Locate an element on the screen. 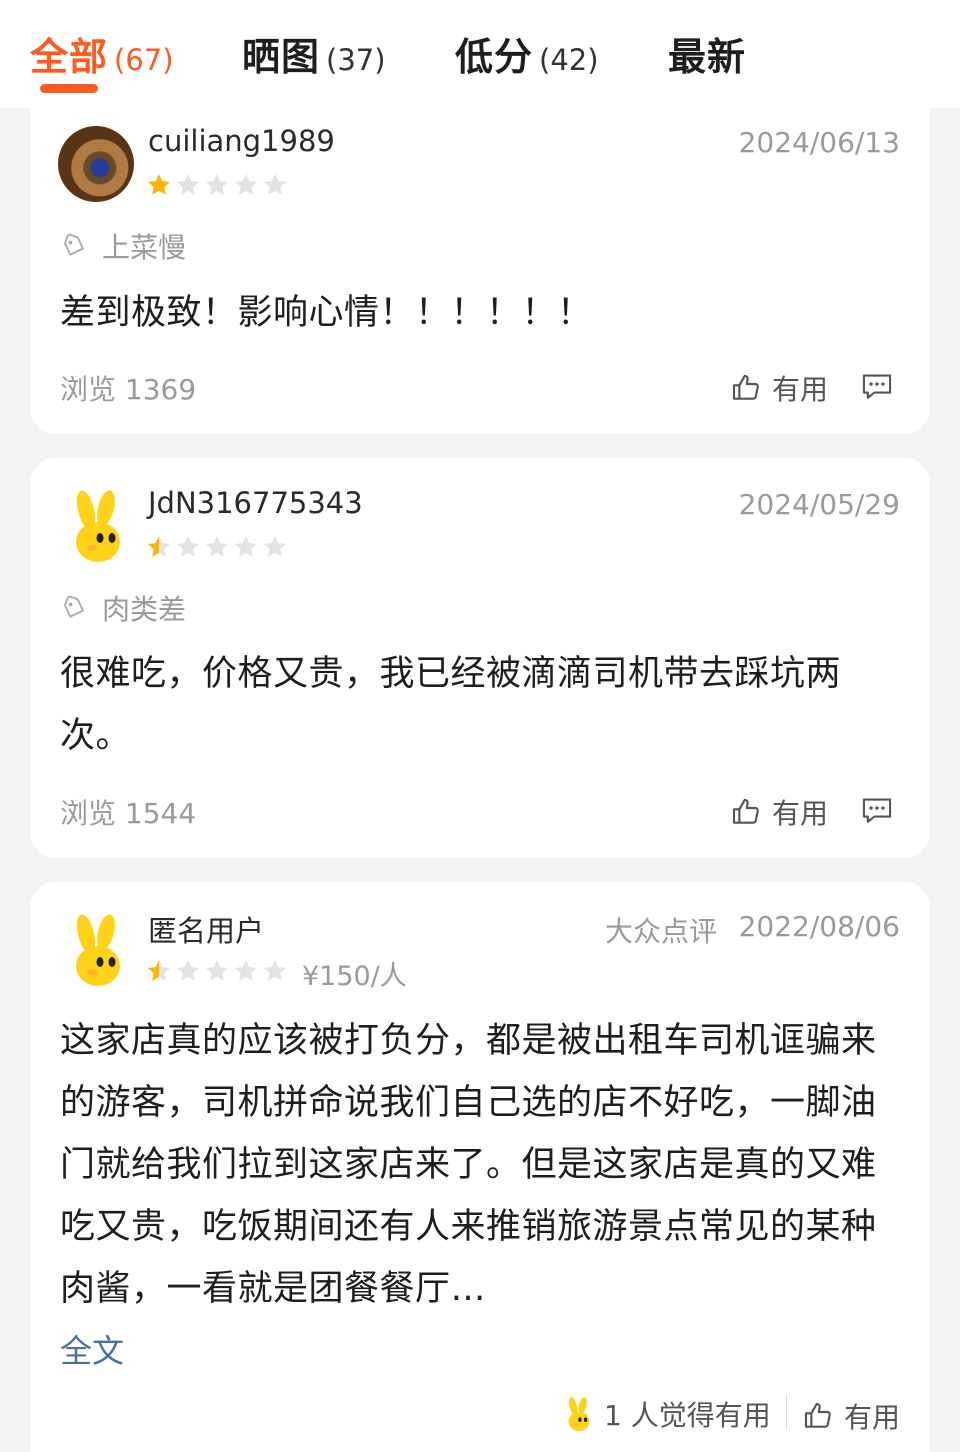  full-text-link: 全文 is located at coordinates (92, 1349).